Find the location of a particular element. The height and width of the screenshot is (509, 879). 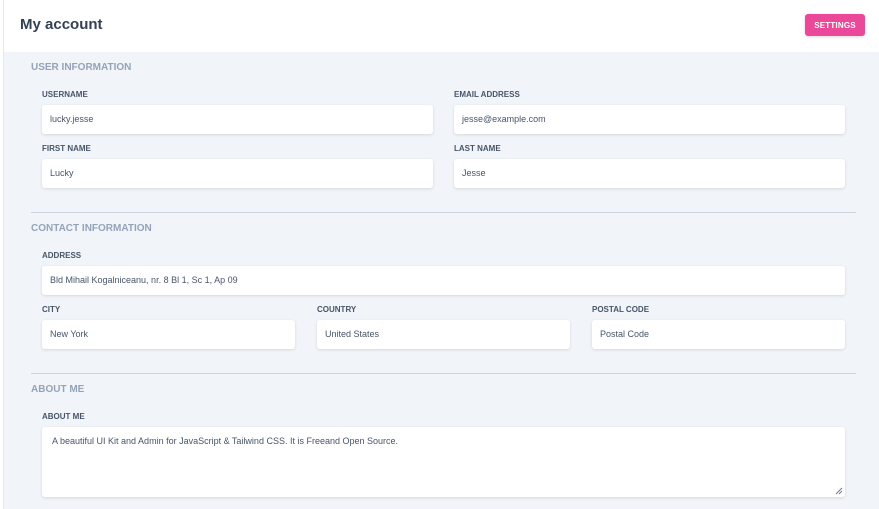

email-label: EMAIL ADDRESS is located at coordinates (487, 94).